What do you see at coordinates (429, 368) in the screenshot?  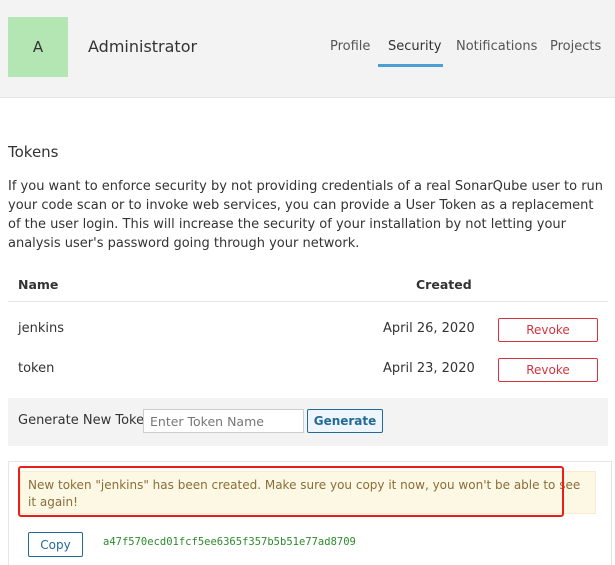 I see `token-created-date: April 23, 2020` at bounding box center [429, 368].